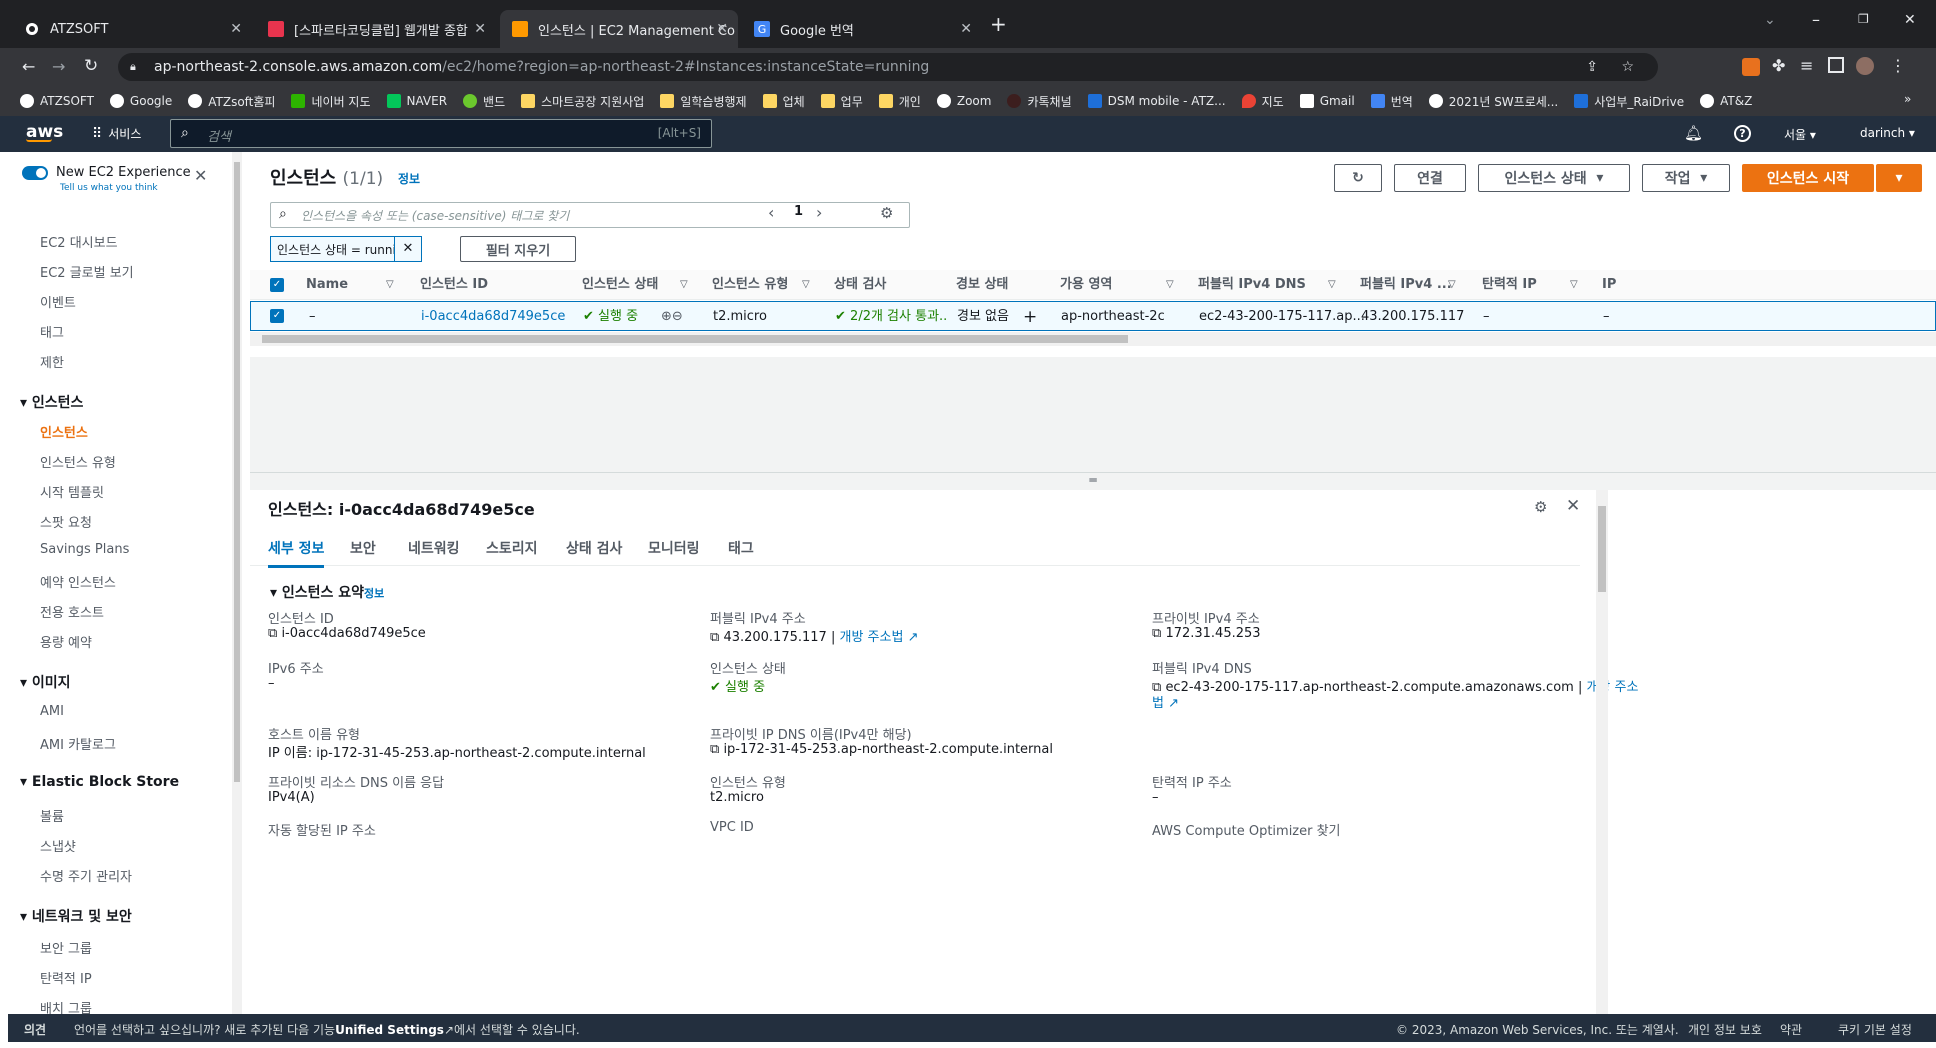 Image resolution: width=1936 pixels, height=1048 pixels. What do you see at coordinates (1742, 133) in the screenshot?
I see `help-icon: ?` at bounding box center [1742, 133].